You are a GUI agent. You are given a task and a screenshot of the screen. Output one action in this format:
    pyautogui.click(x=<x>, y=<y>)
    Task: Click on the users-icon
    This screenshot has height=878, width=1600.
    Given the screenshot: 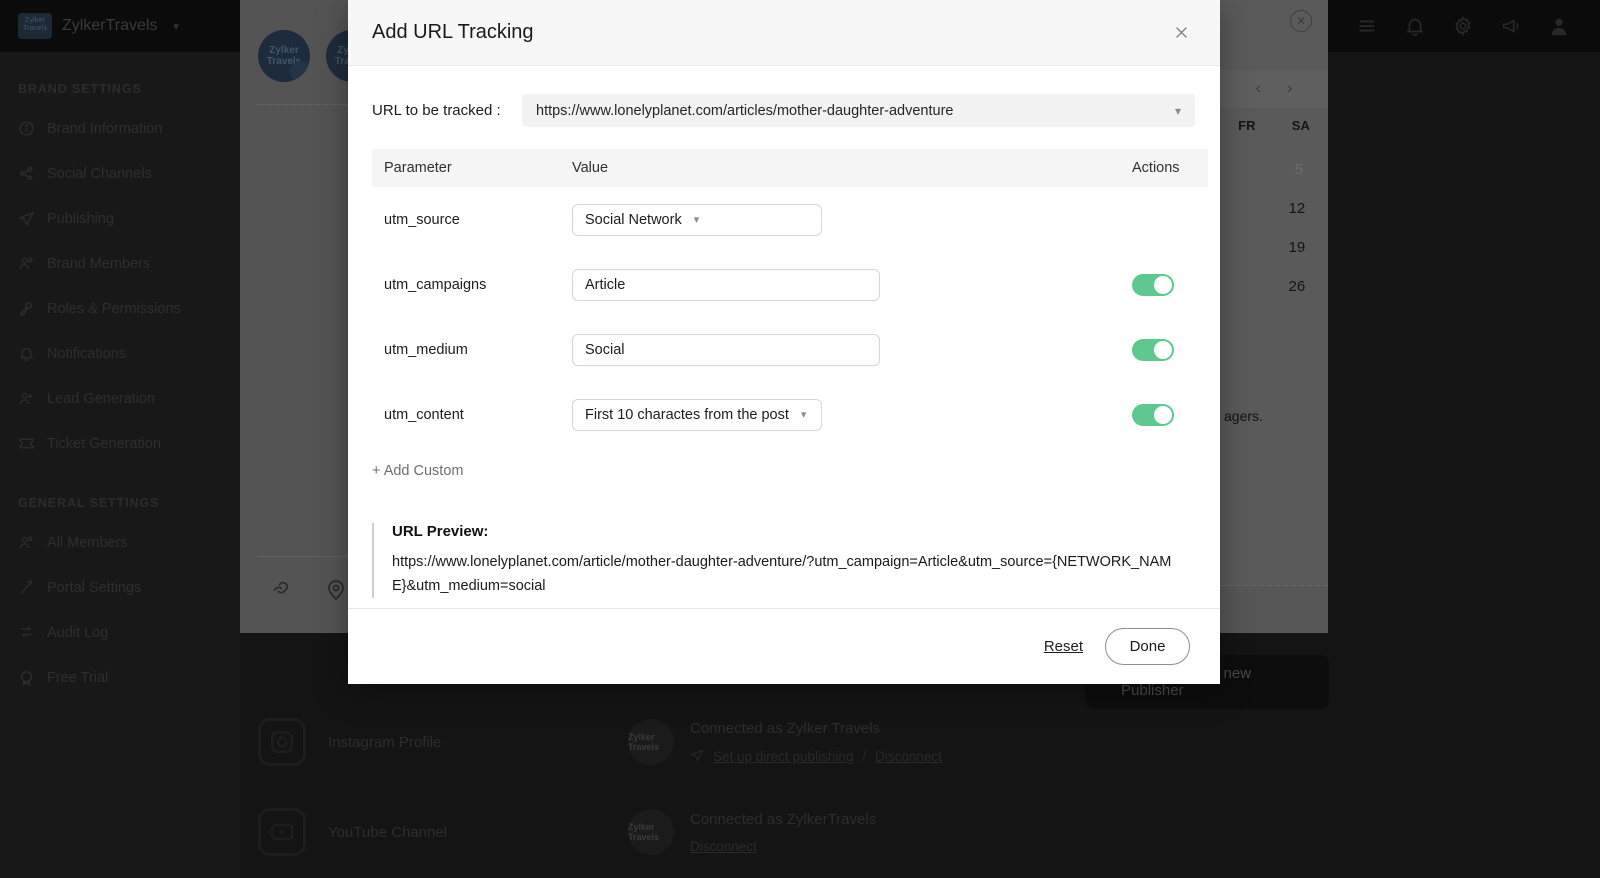 What is the action you would take?
    pyautogui.click(x=26, y=542)
    